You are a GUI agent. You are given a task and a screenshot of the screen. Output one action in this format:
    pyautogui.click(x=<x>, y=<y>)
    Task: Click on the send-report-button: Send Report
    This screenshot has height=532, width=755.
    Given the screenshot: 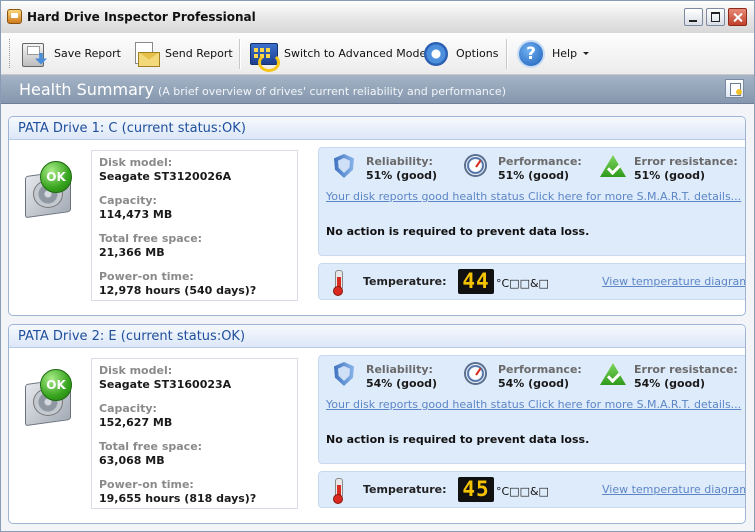 What is the action you would take?
    pyautogui.click(x=182, y=53)
    